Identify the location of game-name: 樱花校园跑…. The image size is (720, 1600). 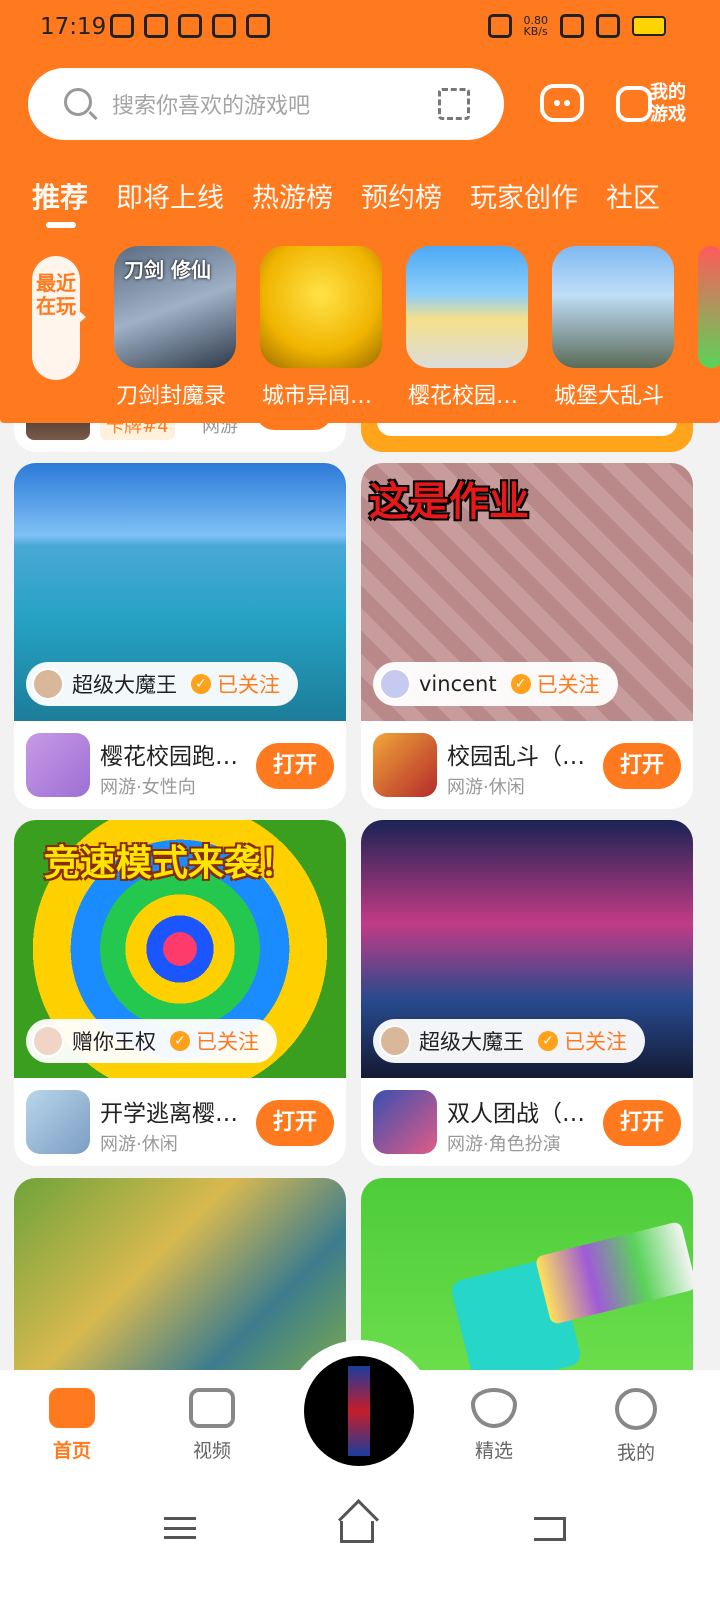
(169, 757).